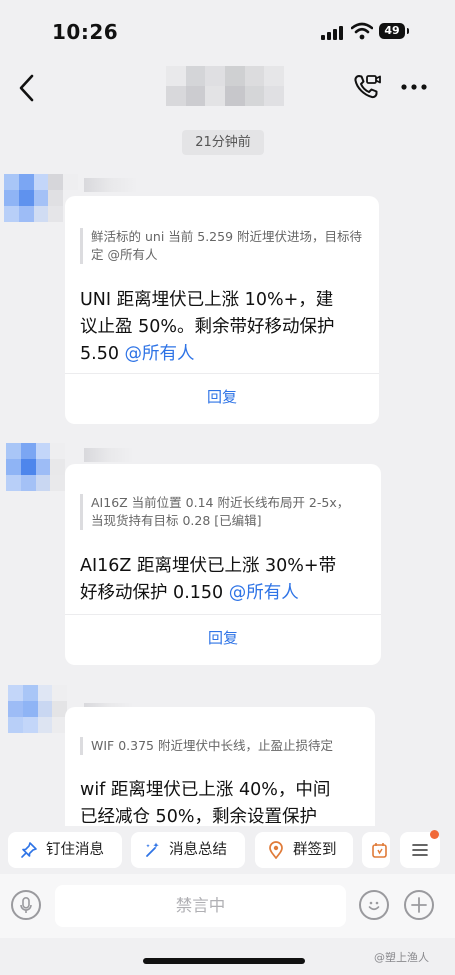  I want to click on microphone-icon, so click(26, 905).